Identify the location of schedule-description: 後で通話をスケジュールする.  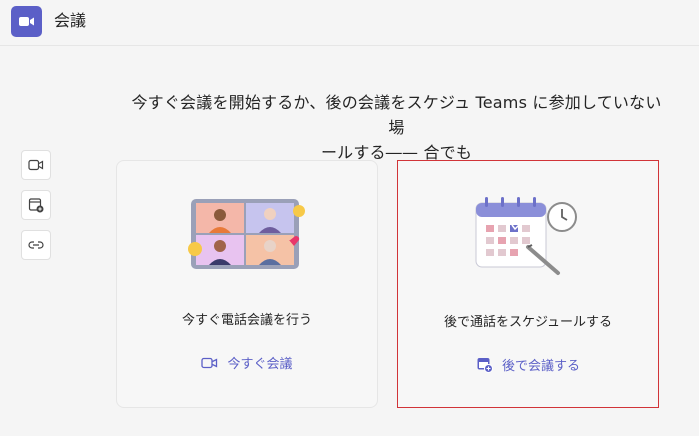
(528, 322).